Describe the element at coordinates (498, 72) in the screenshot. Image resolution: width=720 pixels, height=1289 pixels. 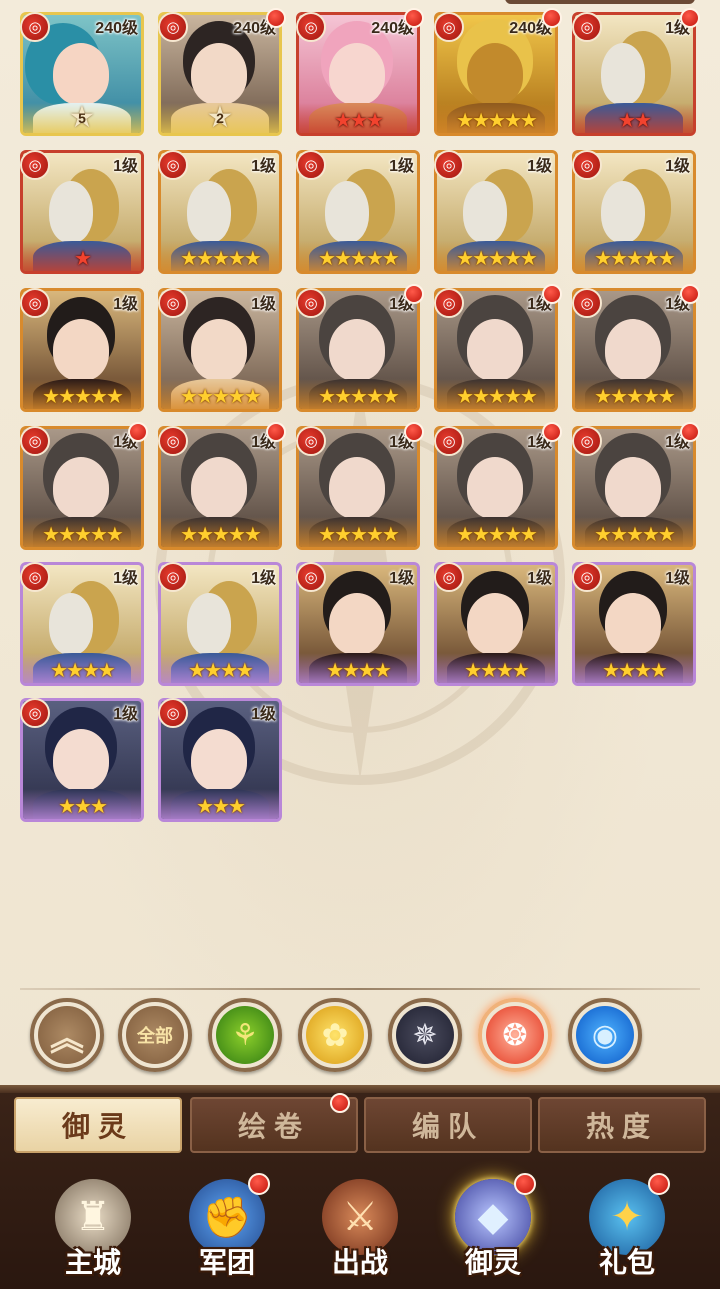
I see `character-card: ◎ 240级 ★★★★★` at that location.